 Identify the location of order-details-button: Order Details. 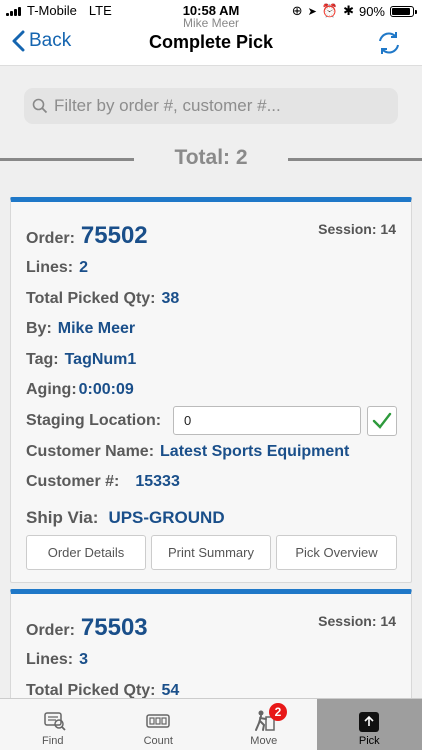
(86, 552).